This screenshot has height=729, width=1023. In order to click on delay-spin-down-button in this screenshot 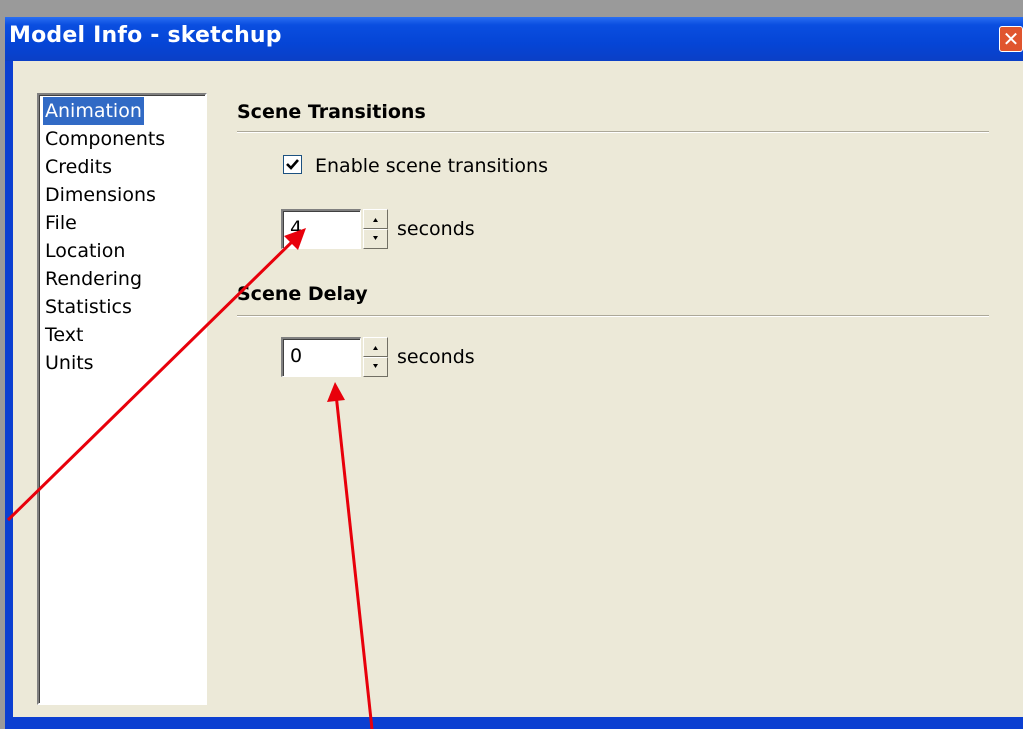, I will do `click(375, 367)`.